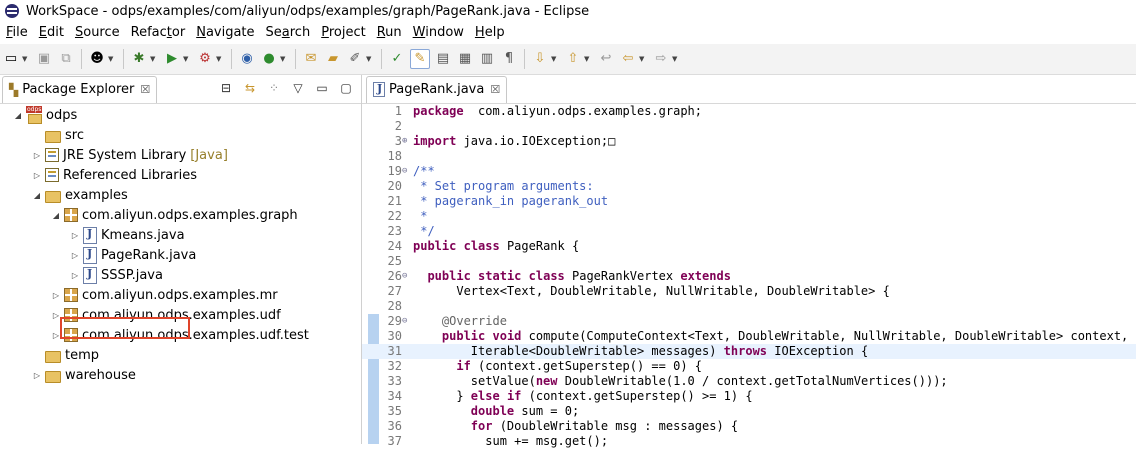  I want to click on save-all-icon: ⧉, so click(66, 59).